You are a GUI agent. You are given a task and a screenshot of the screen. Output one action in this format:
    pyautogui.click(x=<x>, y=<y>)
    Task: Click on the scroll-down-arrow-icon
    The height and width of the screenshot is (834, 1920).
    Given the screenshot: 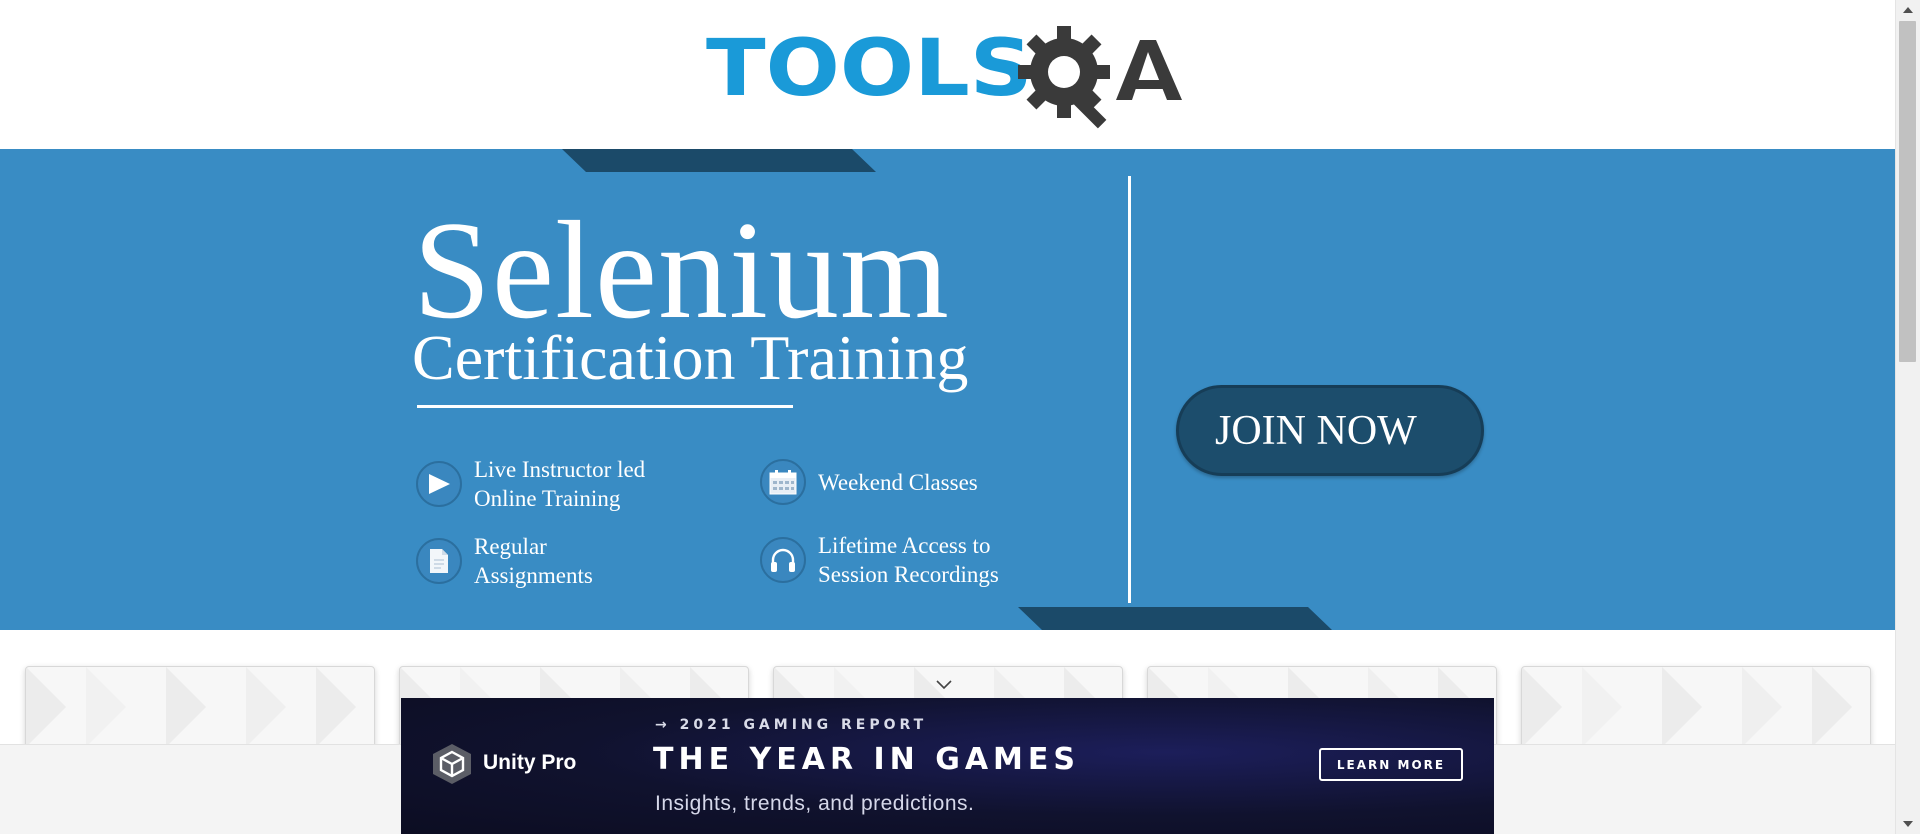 What is the action you would take?
    pyautogui.click(x=1908, y=824)
    